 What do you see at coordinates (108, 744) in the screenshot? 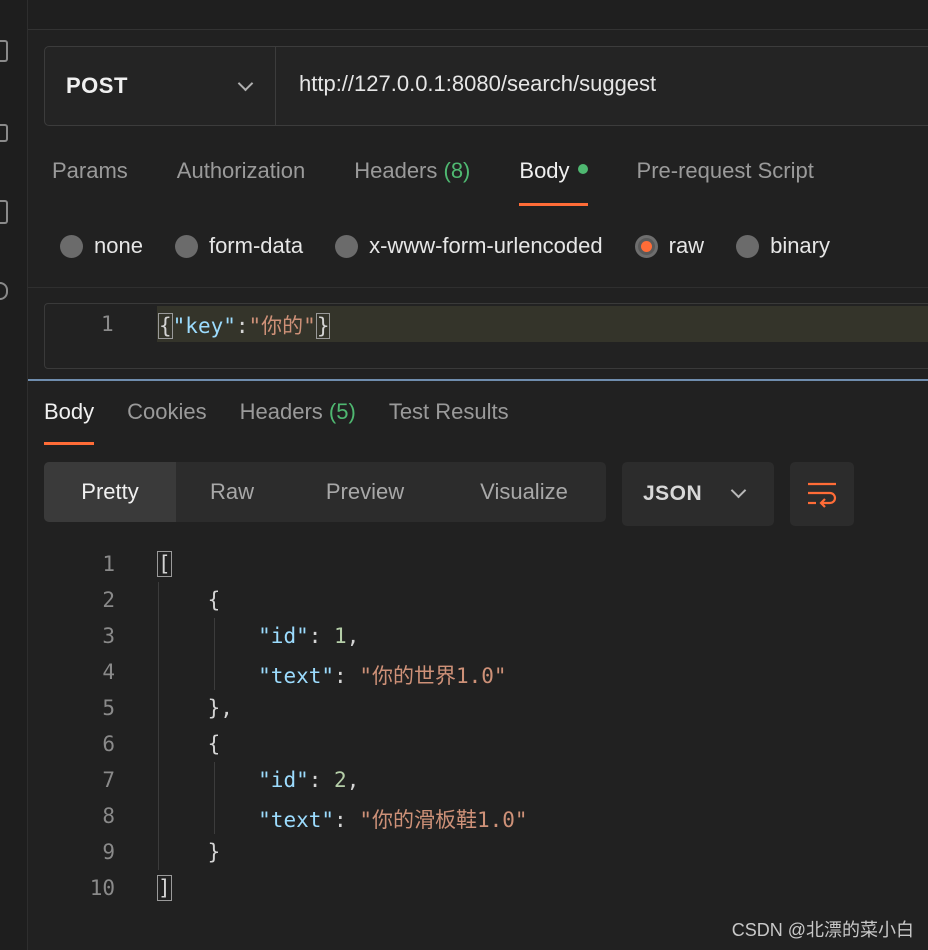
I see `line-number: 6` at bounding box center [108, 744].